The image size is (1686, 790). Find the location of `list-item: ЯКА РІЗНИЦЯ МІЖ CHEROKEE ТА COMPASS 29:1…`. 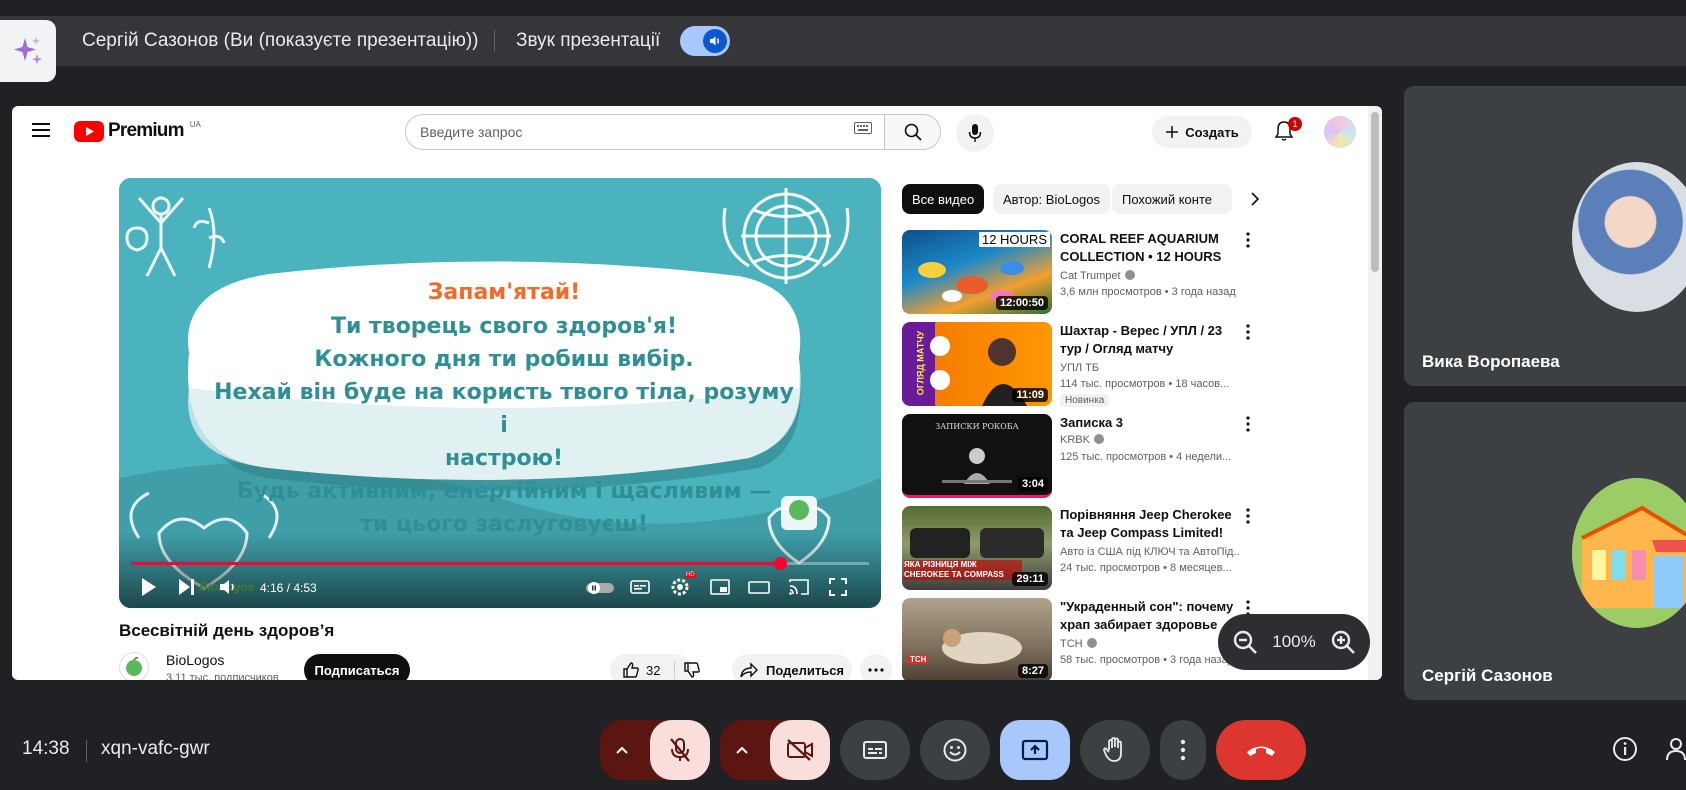

list-item: ЯКА РІЗНИЦЯ МІЖ CHEROKEE ТА COMPASS 29:1… is located at coordinates (1082, 548).